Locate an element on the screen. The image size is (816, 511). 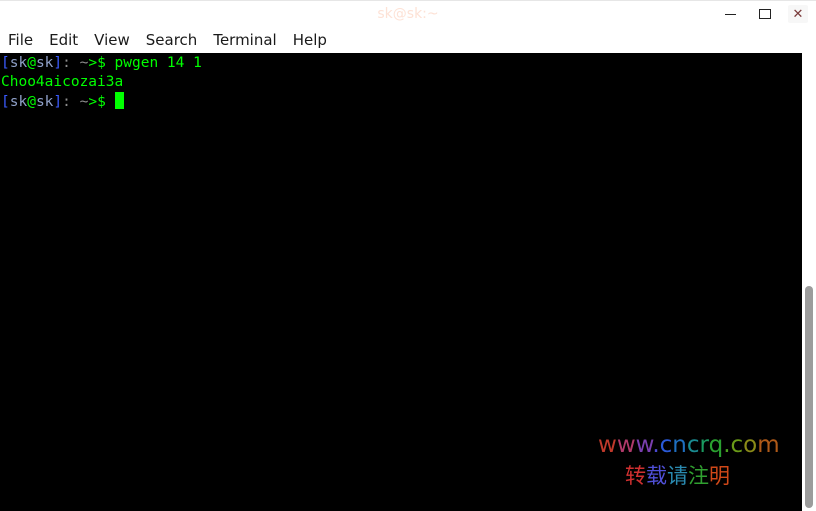
scrollbar-thumb is located at coordinates (809, 397).